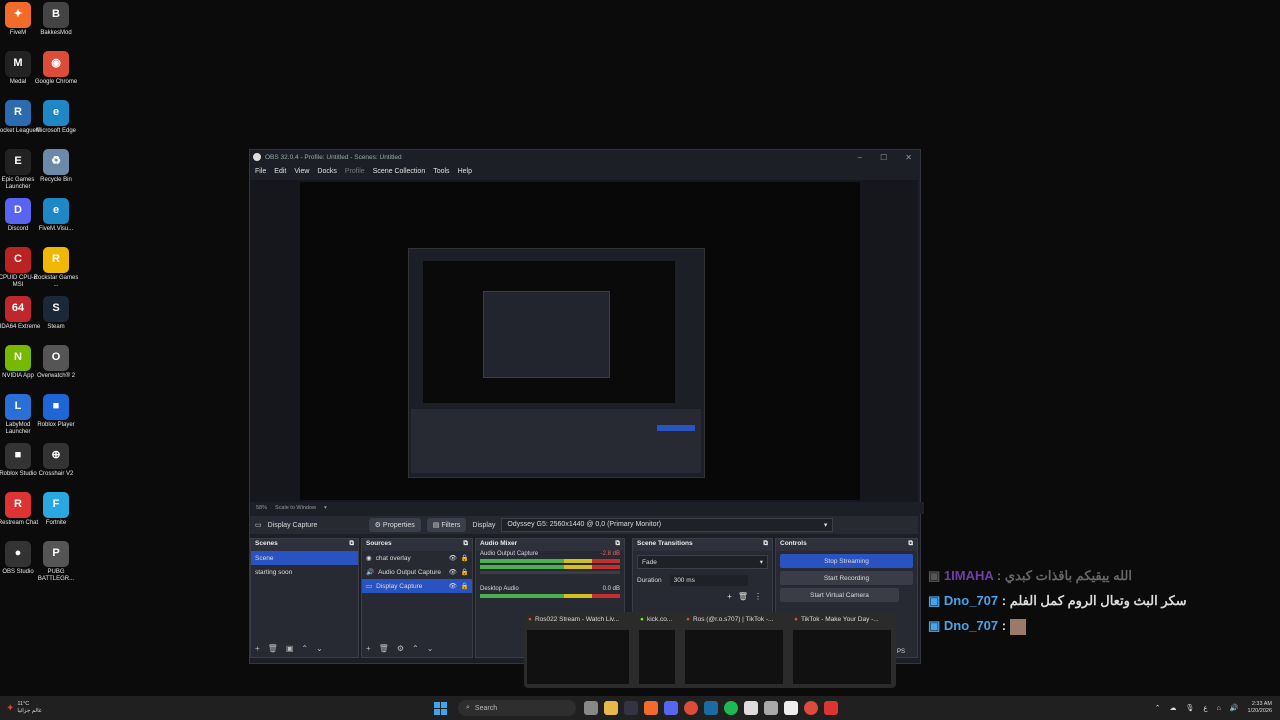  What do you see at coordinates (651, 708) in the screenshot?
I see `fivem-icon` at bounding box center [651, 708].